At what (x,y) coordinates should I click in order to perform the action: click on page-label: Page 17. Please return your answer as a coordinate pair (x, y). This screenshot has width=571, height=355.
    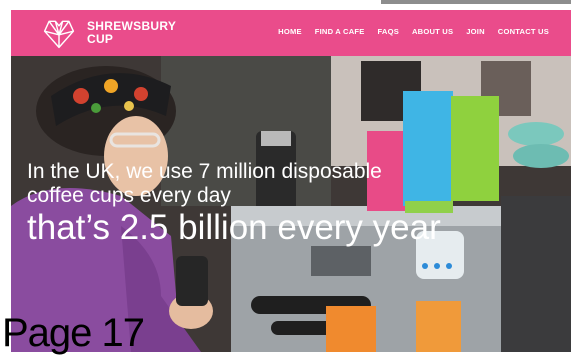
    Looking at the image, I should click on (73, 333).